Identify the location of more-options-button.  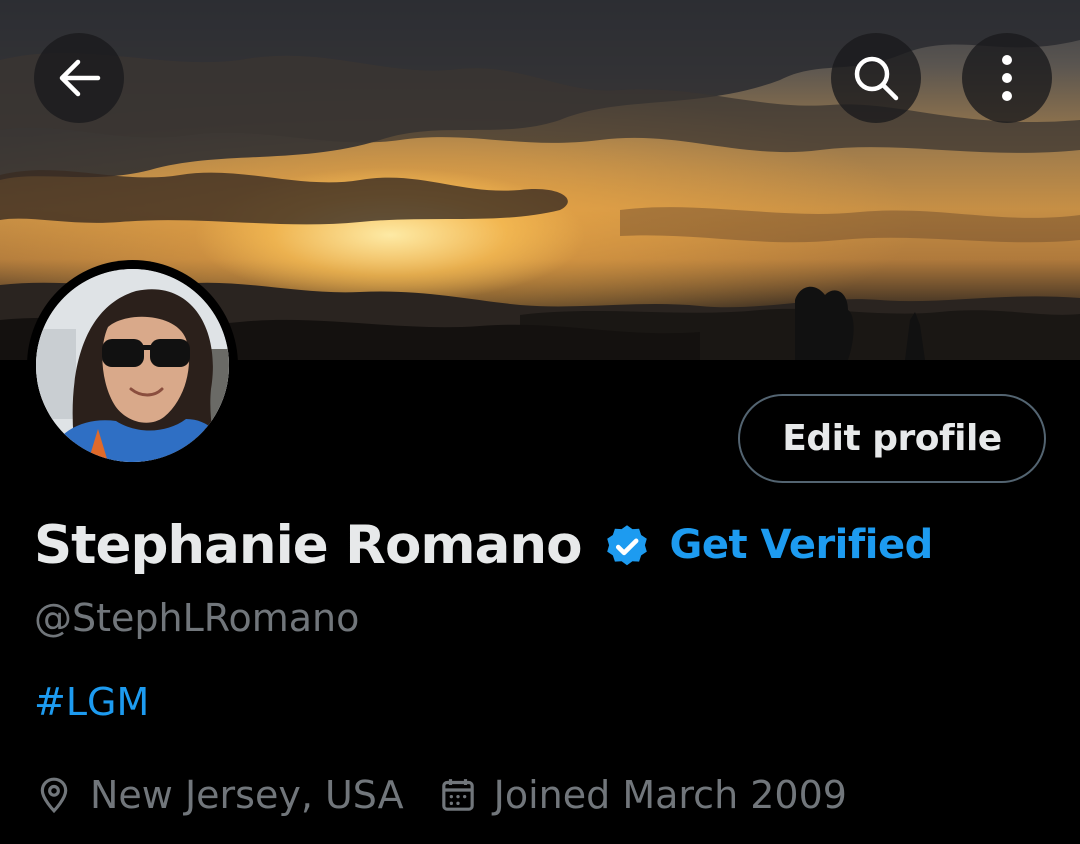
(1007, 78).